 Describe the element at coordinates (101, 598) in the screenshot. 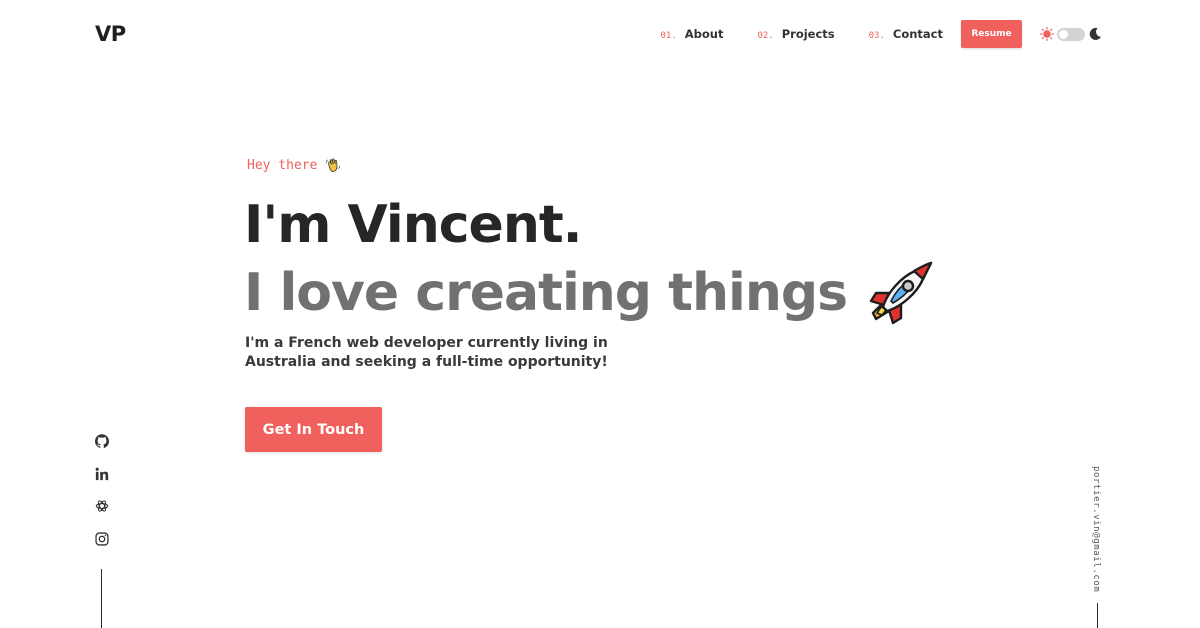

I see `left-divider-line` at that location.